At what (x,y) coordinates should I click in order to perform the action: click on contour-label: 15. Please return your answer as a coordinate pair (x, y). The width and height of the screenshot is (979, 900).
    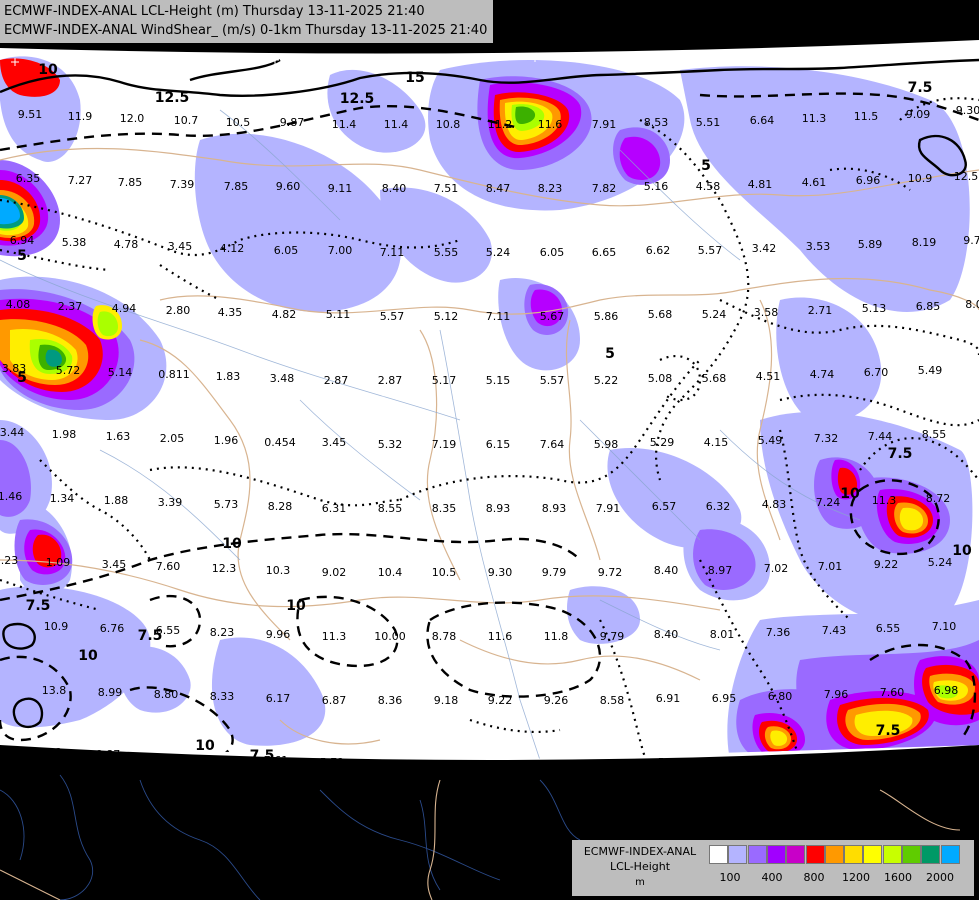
    Looking at the image, I should click on (414, 78).